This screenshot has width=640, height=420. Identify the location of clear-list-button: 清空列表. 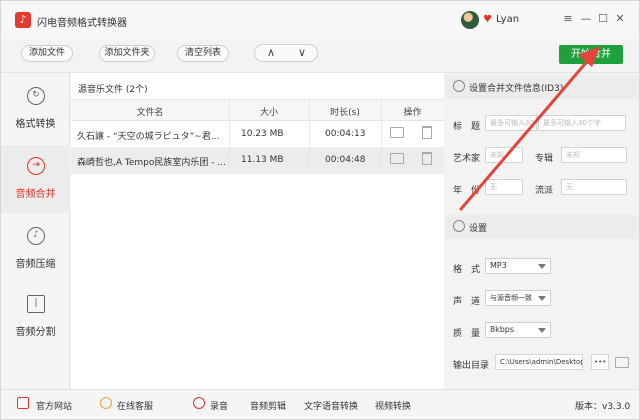
(203, 53).